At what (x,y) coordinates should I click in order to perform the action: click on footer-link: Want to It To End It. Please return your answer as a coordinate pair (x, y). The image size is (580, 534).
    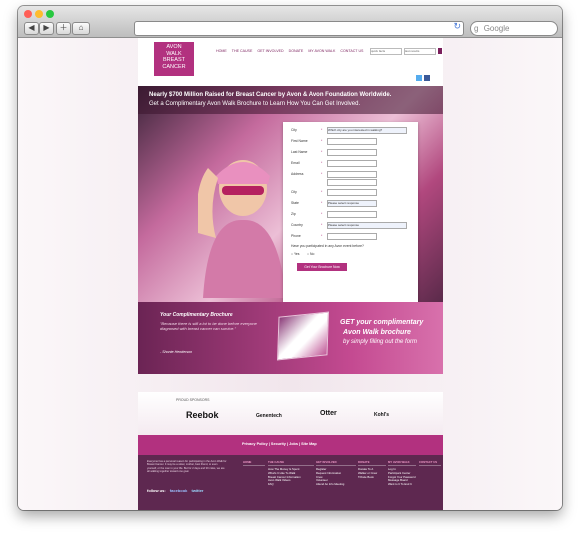
    Looking at the image, I should click on (402, 484).